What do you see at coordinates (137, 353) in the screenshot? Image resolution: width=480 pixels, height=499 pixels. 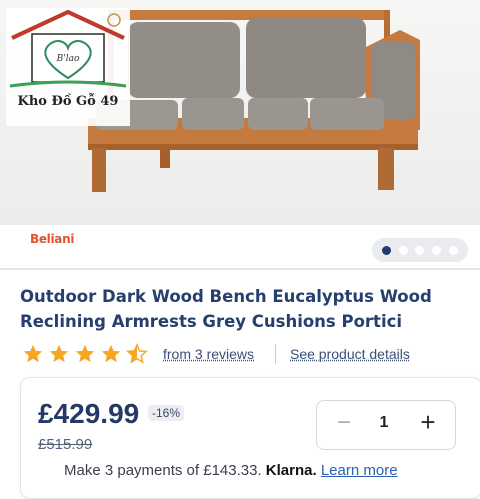 I see `star-half-icon` at bounding box center [137, 353].